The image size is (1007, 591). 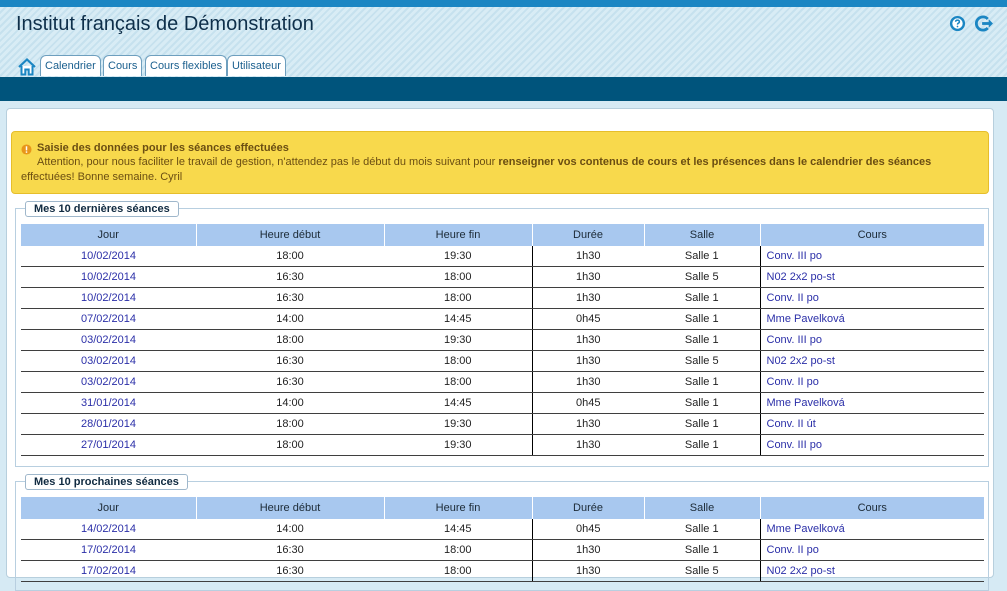 What do you see at coordinates (106, 482) in the screenshot?
I see `next-sessions-title: Mes 10 prochaines séances` at bounding box center [106, 482].